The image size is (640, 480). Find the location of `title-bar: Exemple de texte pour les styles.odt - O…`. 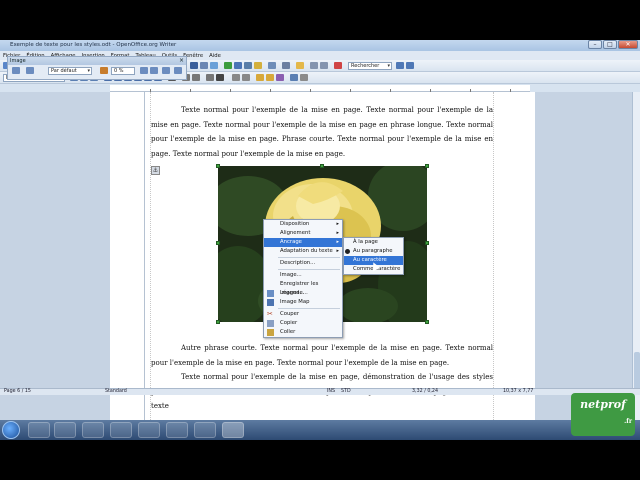

title-bar: Exemple de texte pour les styles.odt - O… is located at coordinates (320, 45).